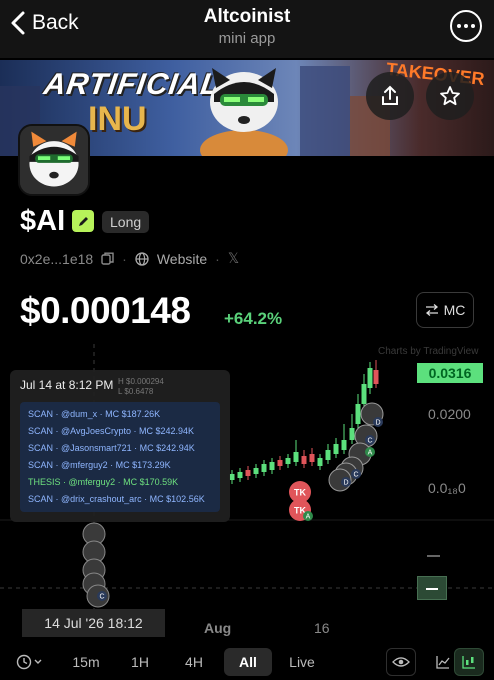 This screenshot has height=680, width=494. What do you see at coordinates (57, 258) in the screenshot?
I see `contract-address: 0x2e...1e18` at bounding box center [57, 258].